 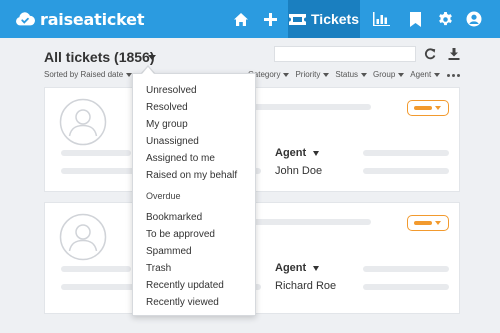 What do you see at coordinates (194, 175) in the screenshot?
I see `dropdown-item-raised-on-my-behalf: Raised on my behalf` at bounding box center [194, 175].